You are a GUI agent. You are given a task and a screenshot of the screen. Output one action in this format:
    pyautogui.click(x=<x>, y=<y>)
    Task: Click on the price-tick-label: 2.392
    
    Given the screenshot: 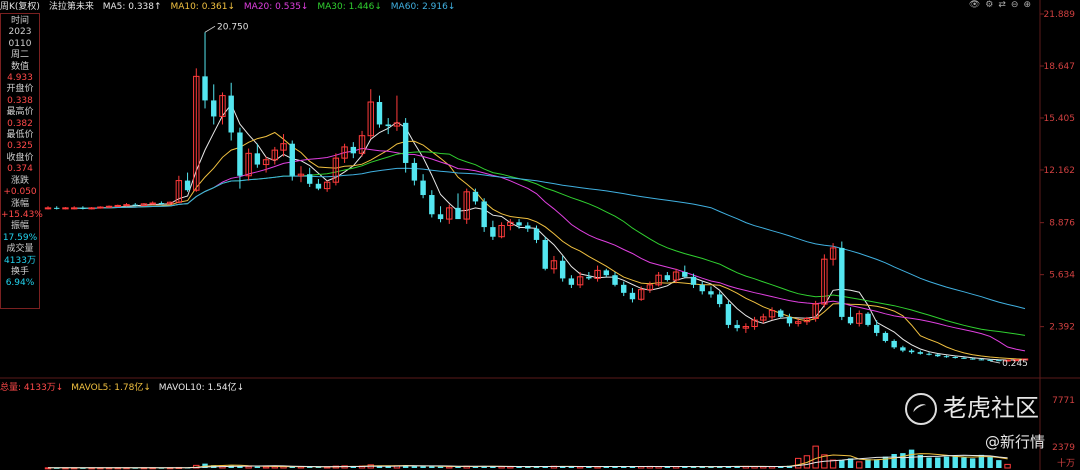 What is the action you would take?
    pyautogui.click(x=1062, y=328)
    